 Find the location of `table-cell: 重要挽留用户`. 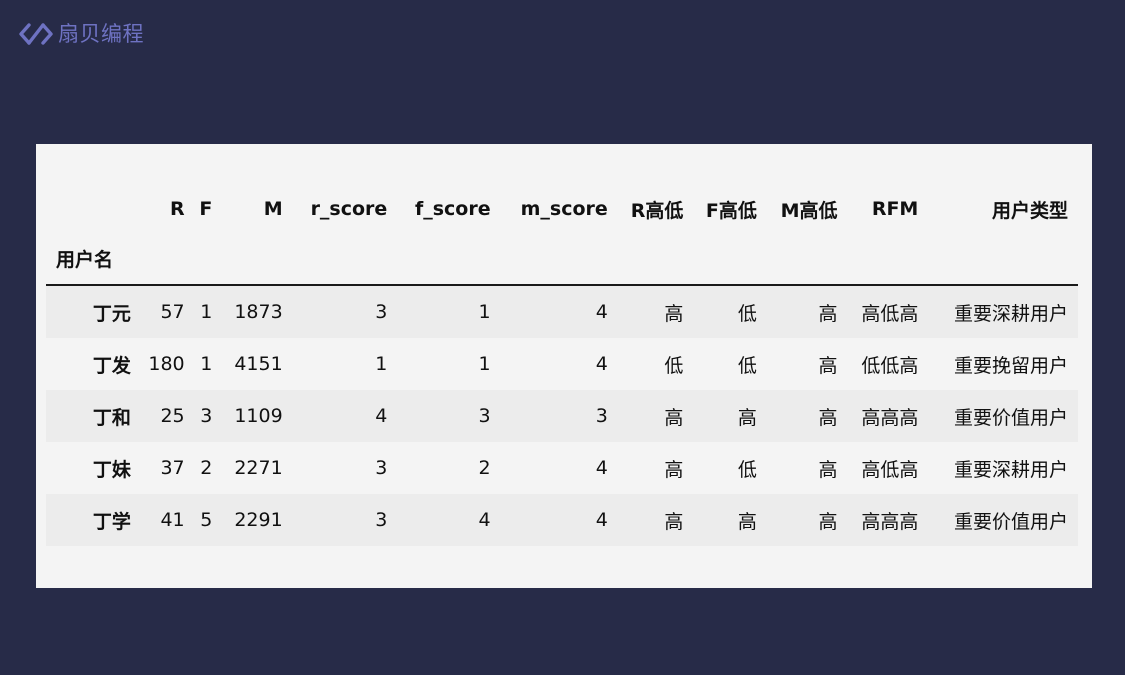

table-cell: 重要挽留用户 is located at coordinates (1010, 365).